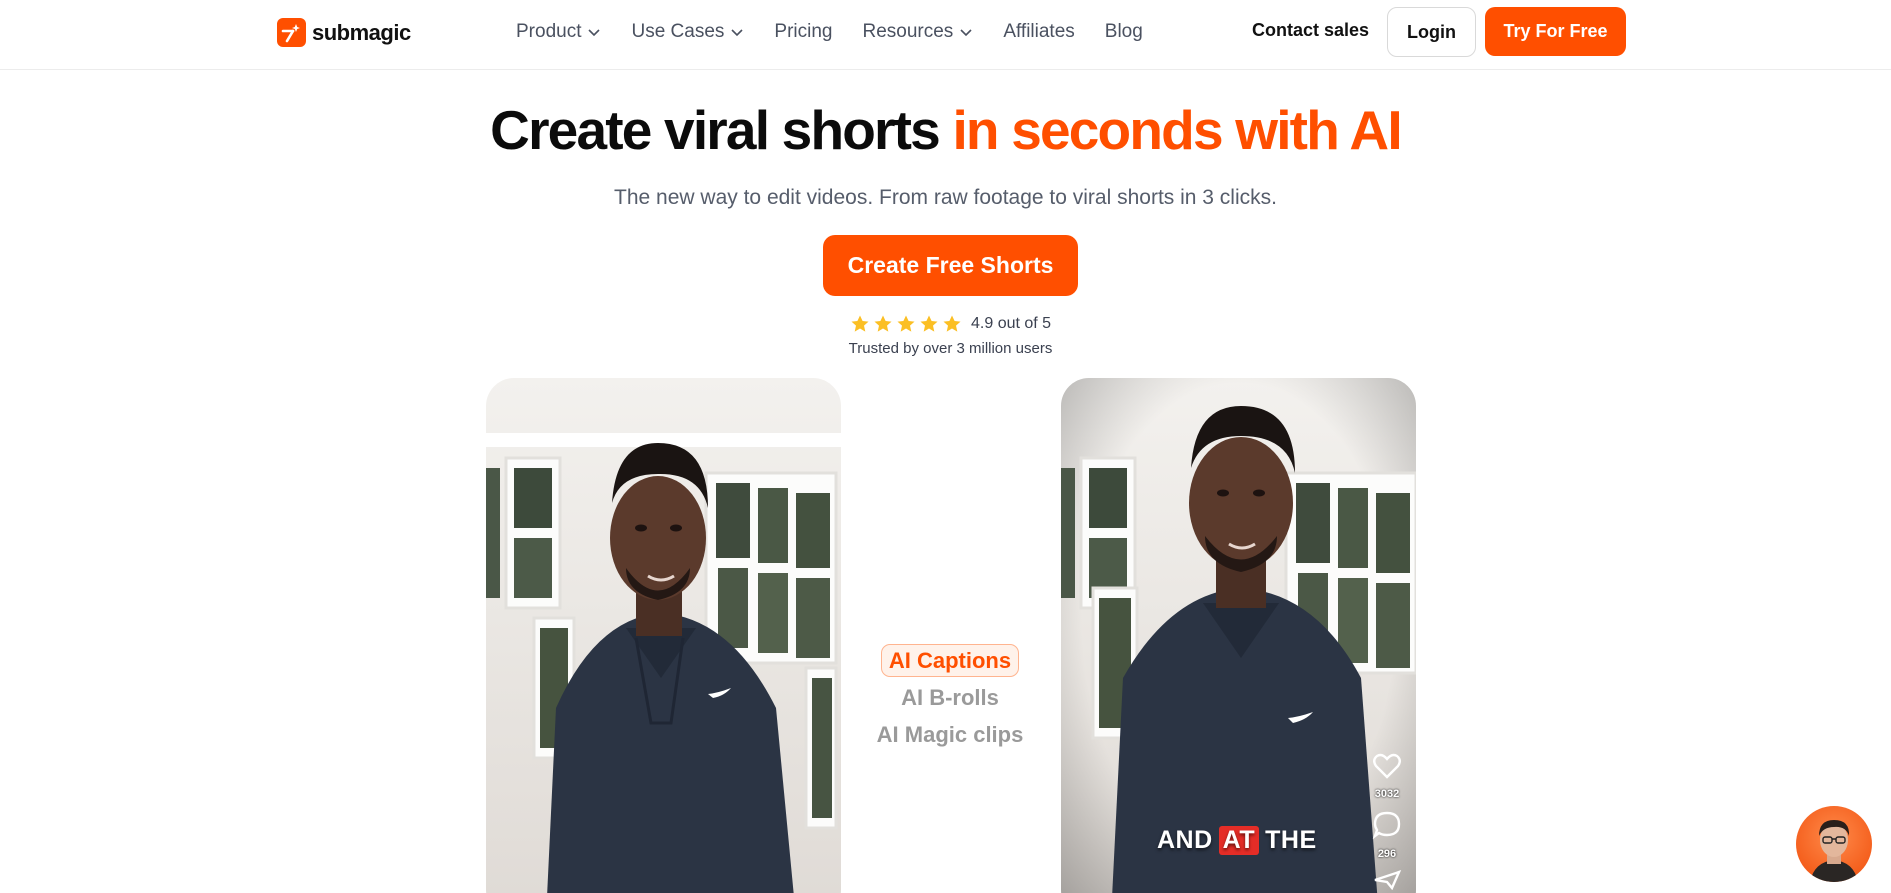 The height and width of the screenshot is (893, 1891). Describe the element at coordinates (908, 31) in the screenshot. I see `nav-label: Resources` at that location.